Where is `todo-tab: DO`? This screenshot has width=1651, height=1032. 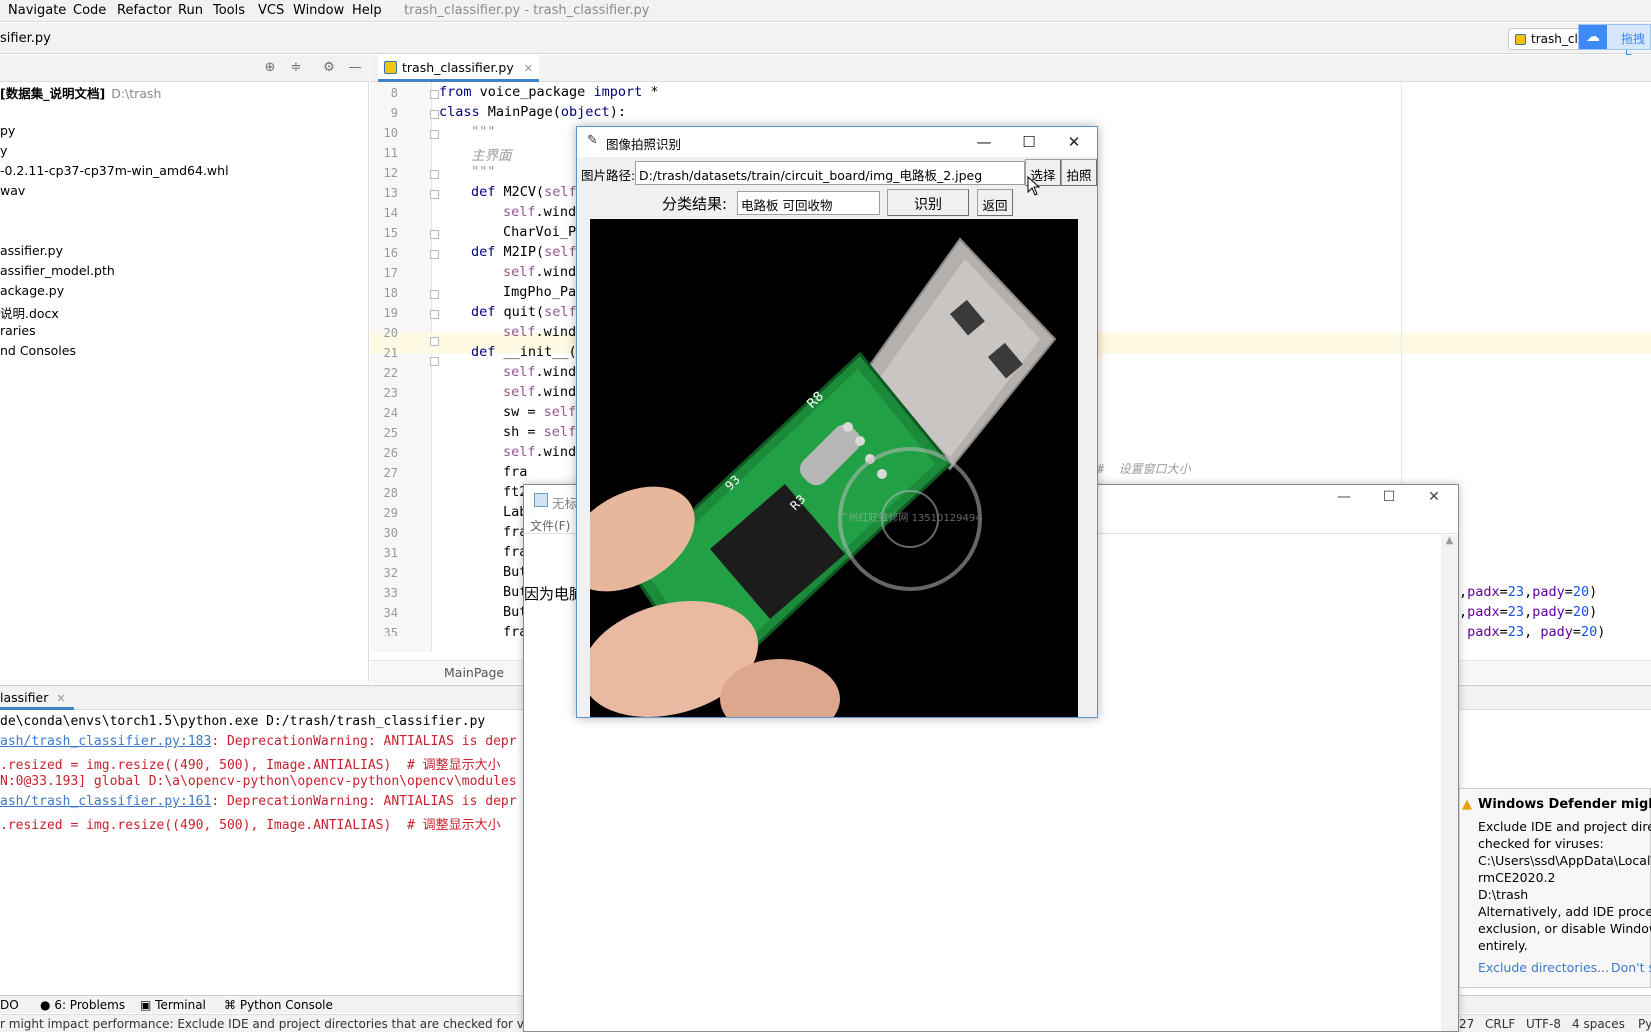
todo-tab: DO is located at coordinates (9, 1005).